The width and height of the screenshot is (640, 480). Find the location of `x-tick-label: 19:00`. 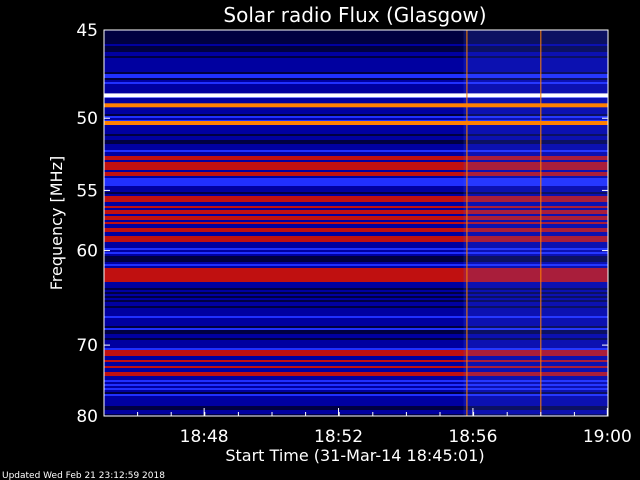

x-tick-label: 19:00 is located at coordinates (607, 437).